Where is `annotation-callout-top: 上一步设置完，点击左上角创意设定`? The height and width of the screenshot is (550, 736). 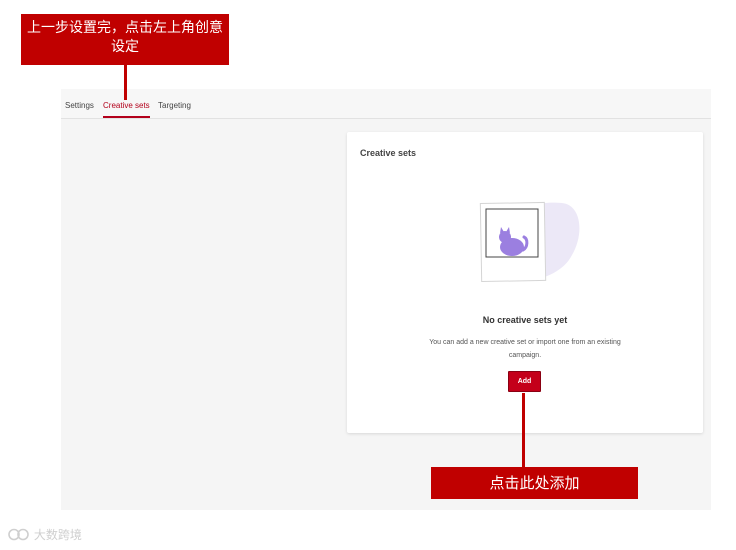 annotation-callout-top: 上一步设置完，点击左上角创意设定 is located at coordinates (125, 39).